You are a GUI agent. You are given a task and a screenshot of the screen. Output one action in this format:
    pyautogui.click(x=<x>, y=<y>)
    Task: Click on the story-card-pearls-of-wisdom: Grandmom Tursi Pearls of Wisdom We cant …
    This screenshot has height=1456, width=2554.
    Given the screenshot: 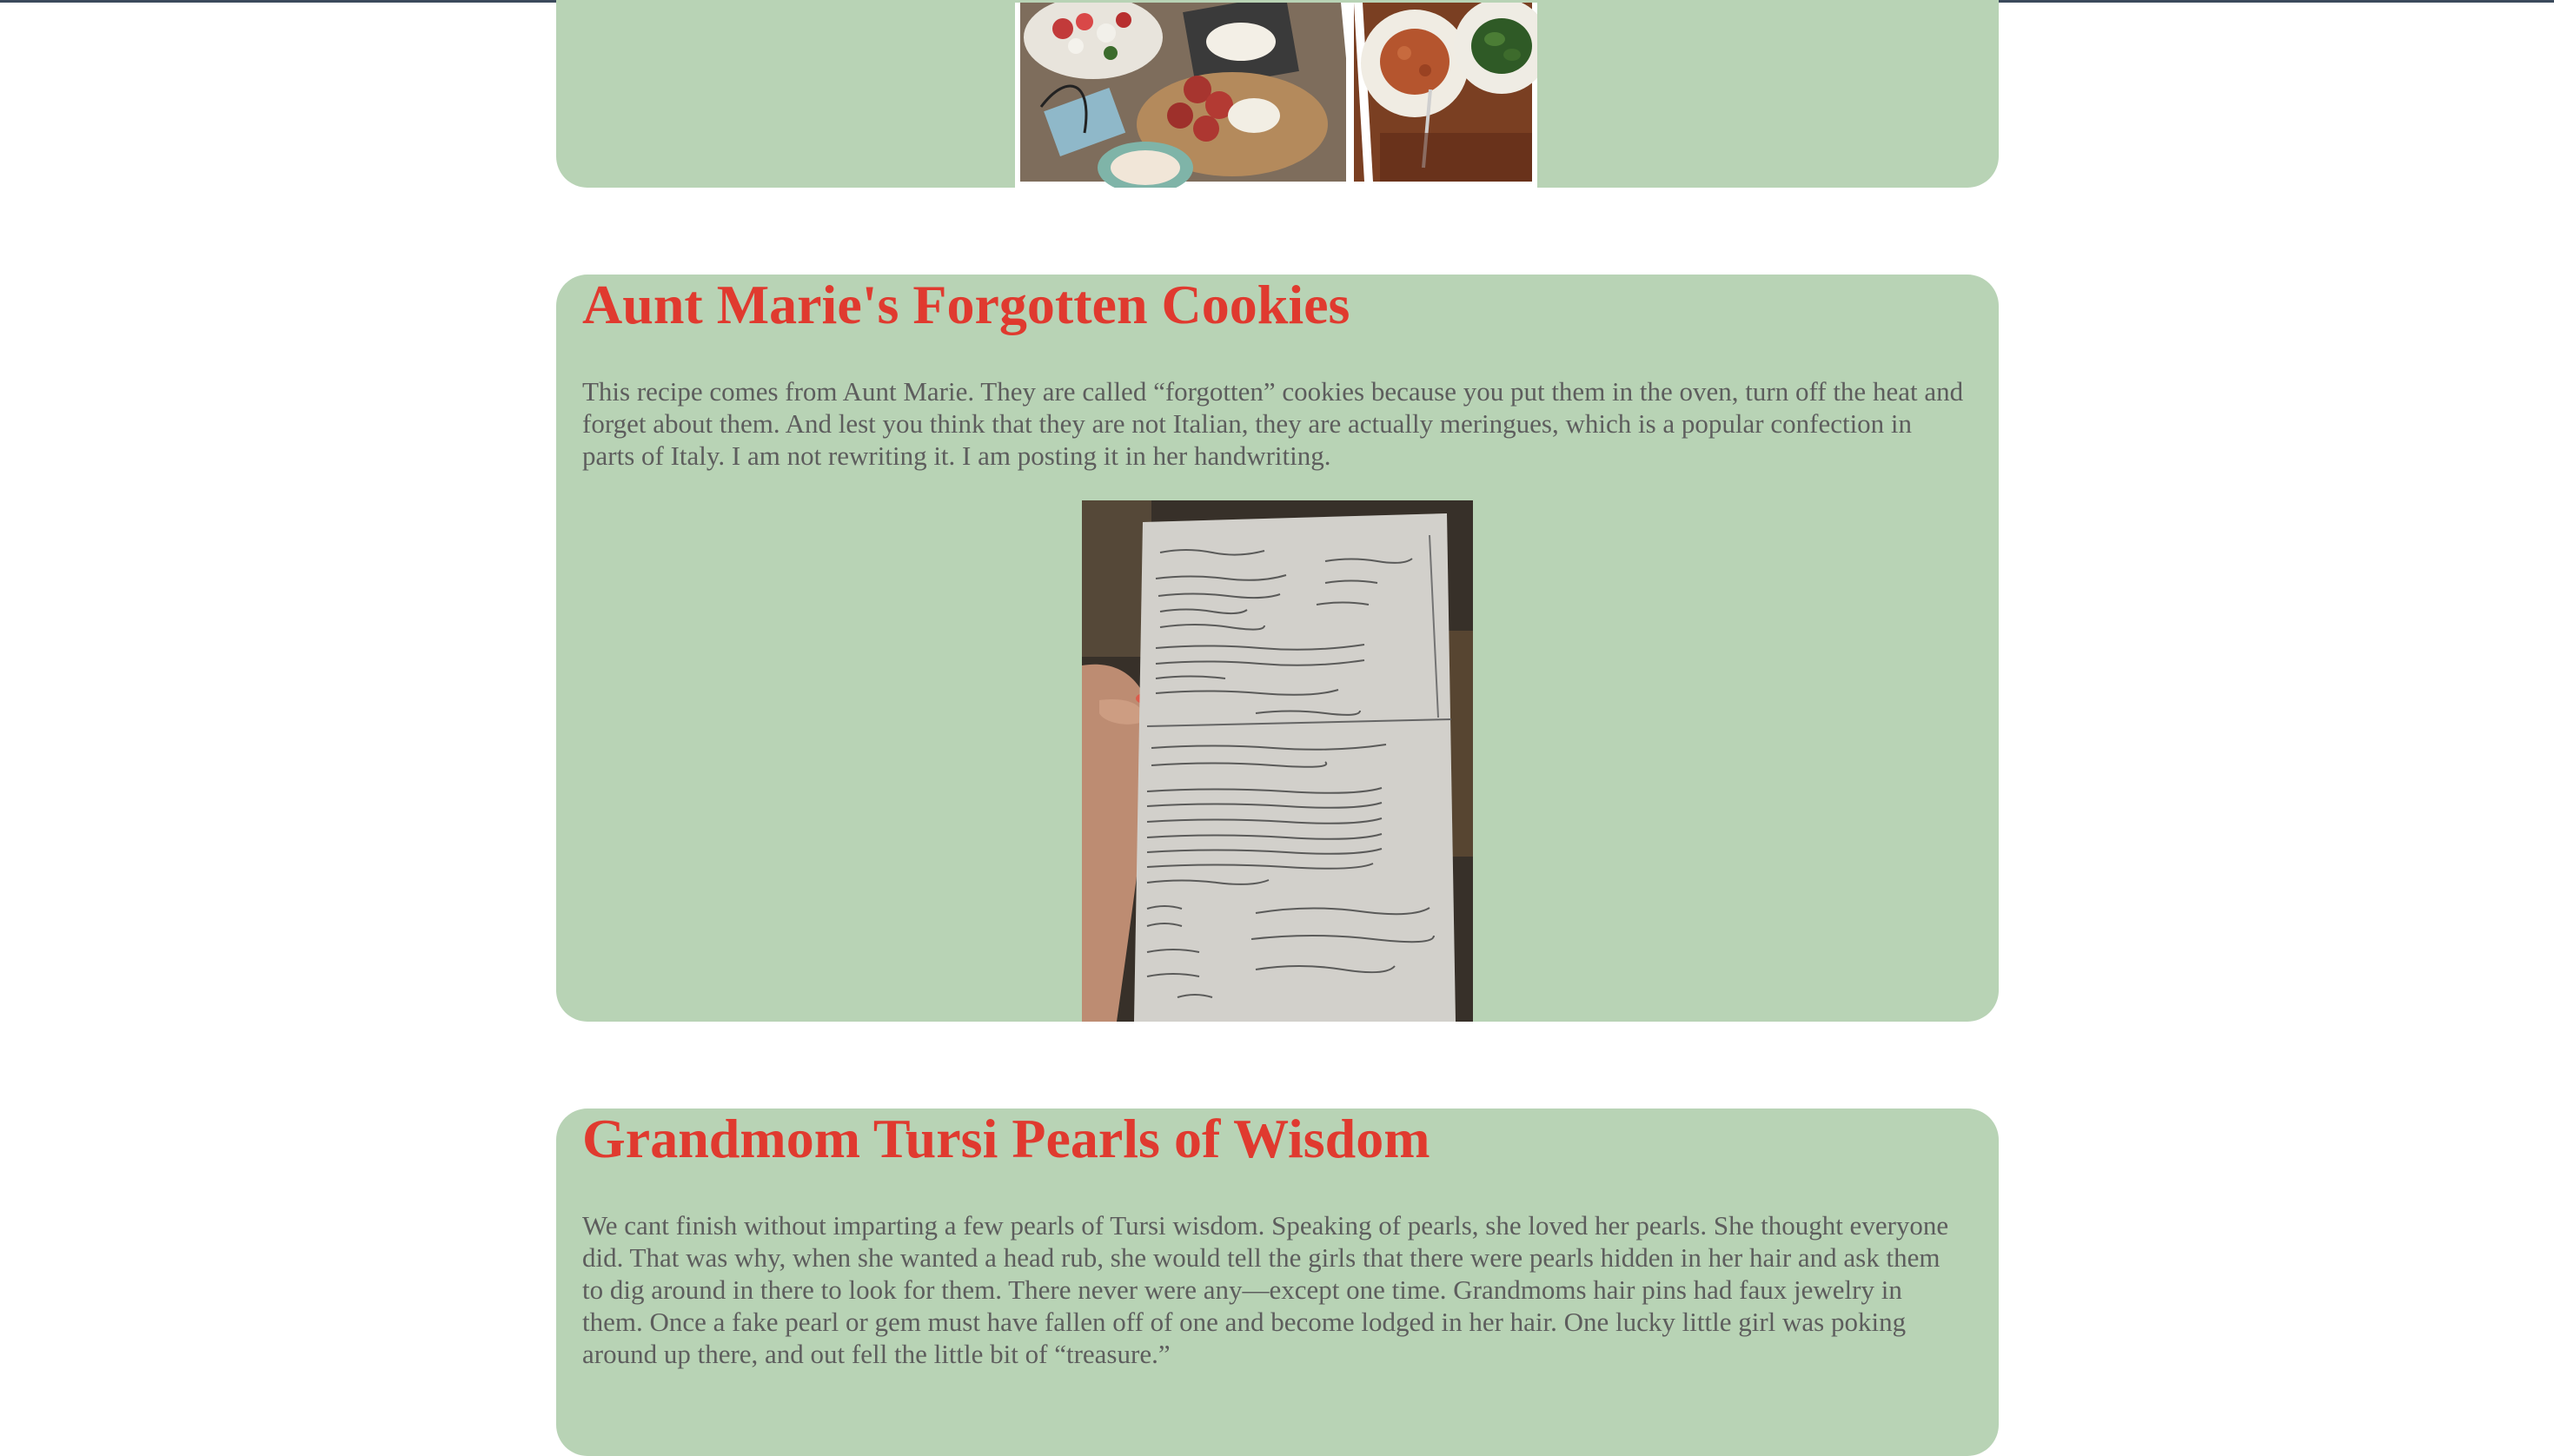 What is the action you would take?
    pyautogui.click(x=1277, y=1282)
    